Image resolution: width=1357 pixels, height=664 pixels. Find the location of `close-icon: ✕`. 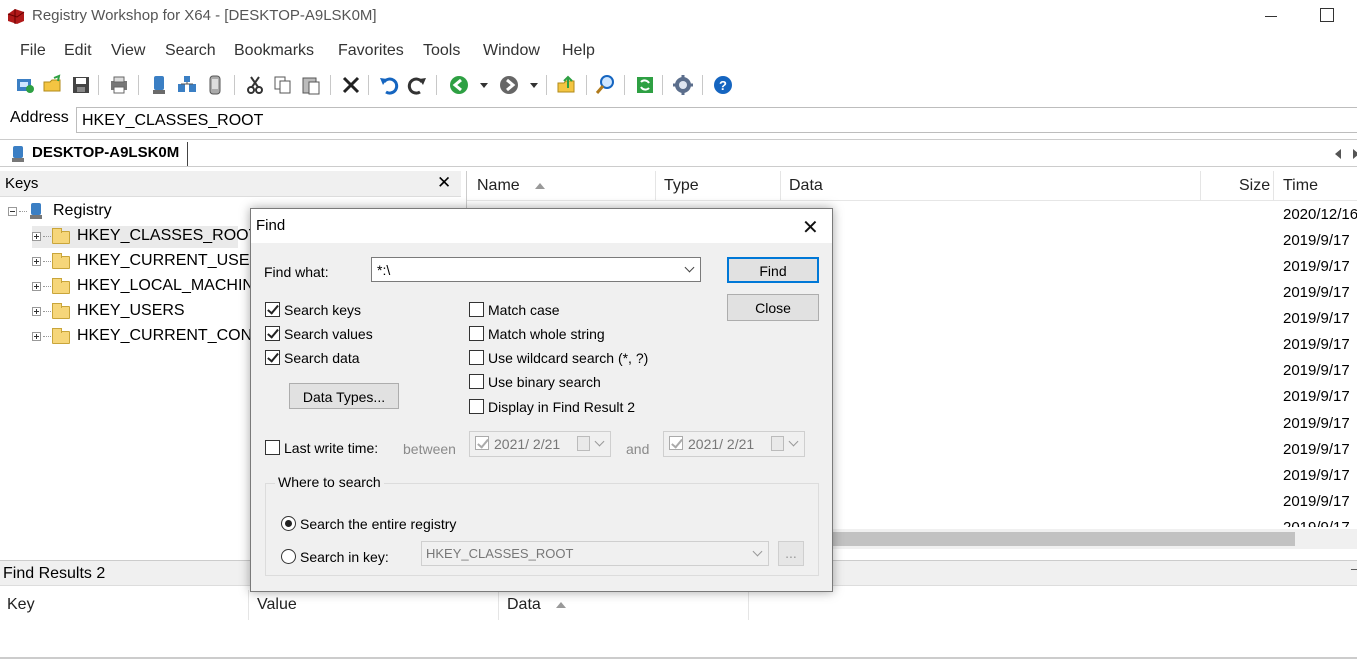

close-icon: ✕ is located at coordinates (810, 227).